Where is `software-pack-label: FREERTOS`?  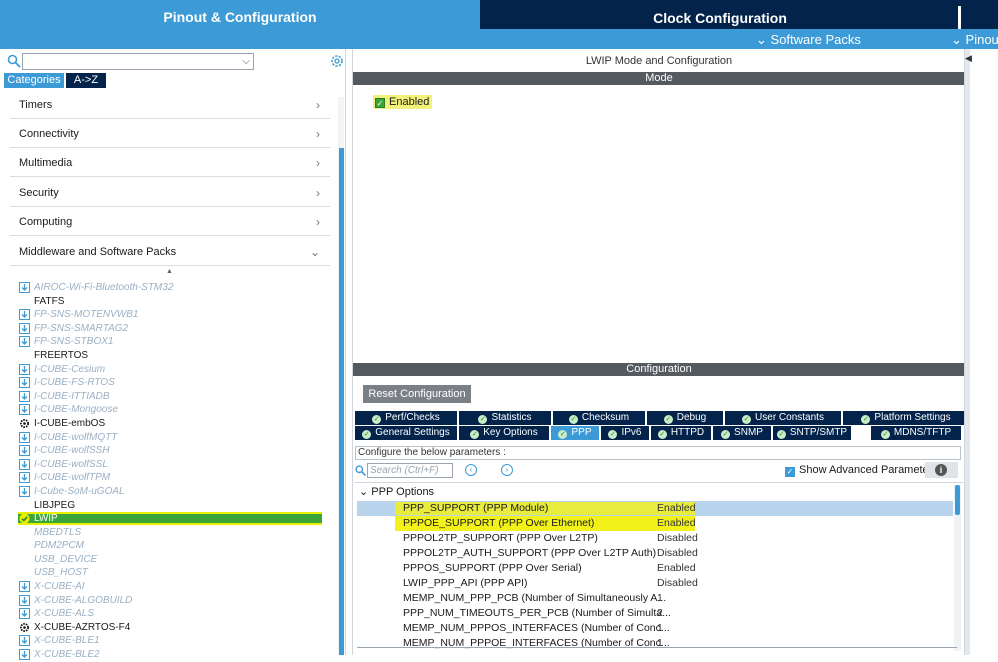 software-pack-label: FREERTOS is located at coordinates (61, 355).